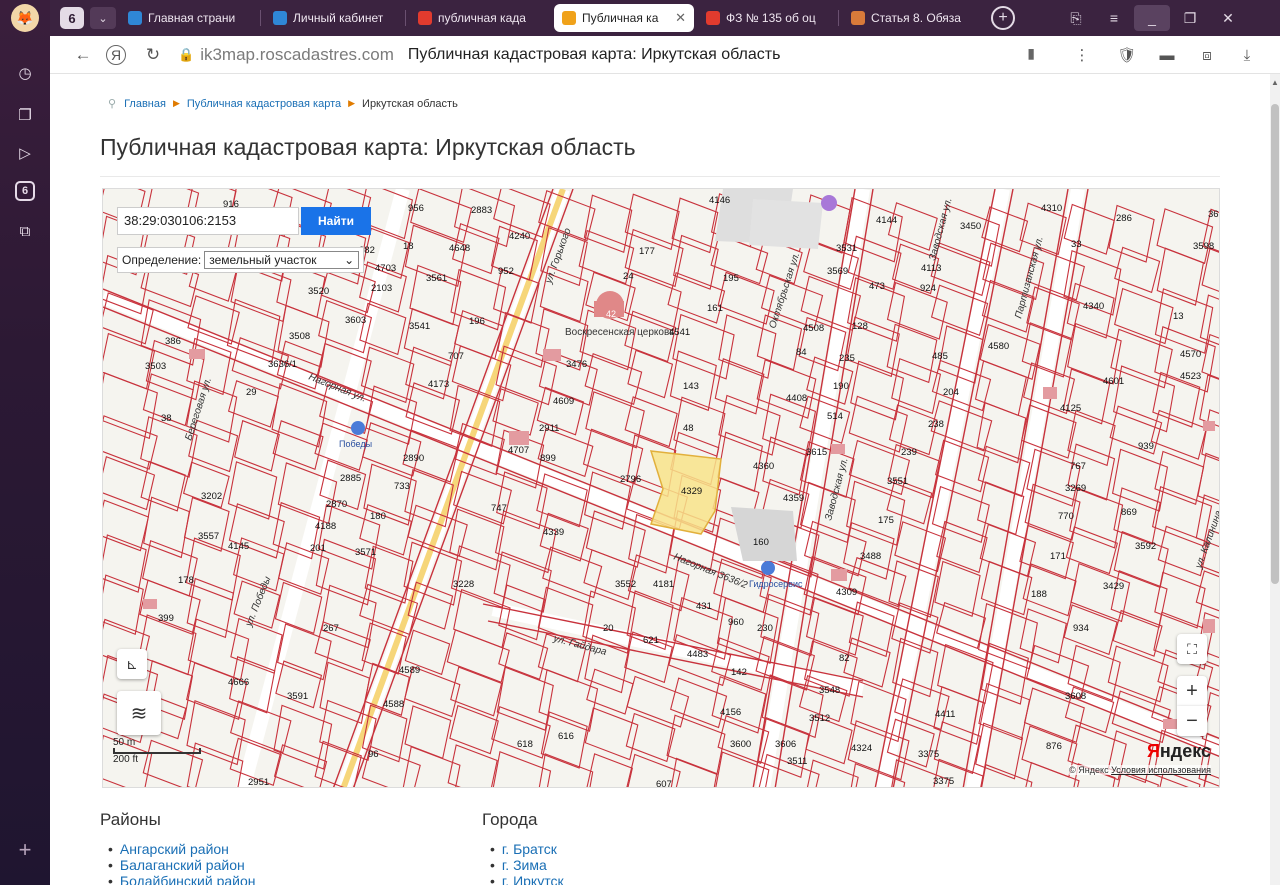 The width and height of the screenshot is (1280, 885). Describe the element at coordinates (951, 392) in the screenshot. I see `parcel-number: 204` at that location.